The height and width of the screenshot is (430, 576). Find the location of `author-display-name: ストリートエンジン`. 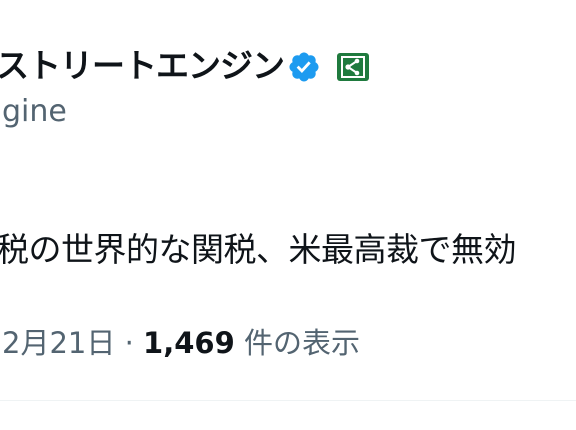

author-display-name: ストリートエンジン is located at coordinates (142, 66).